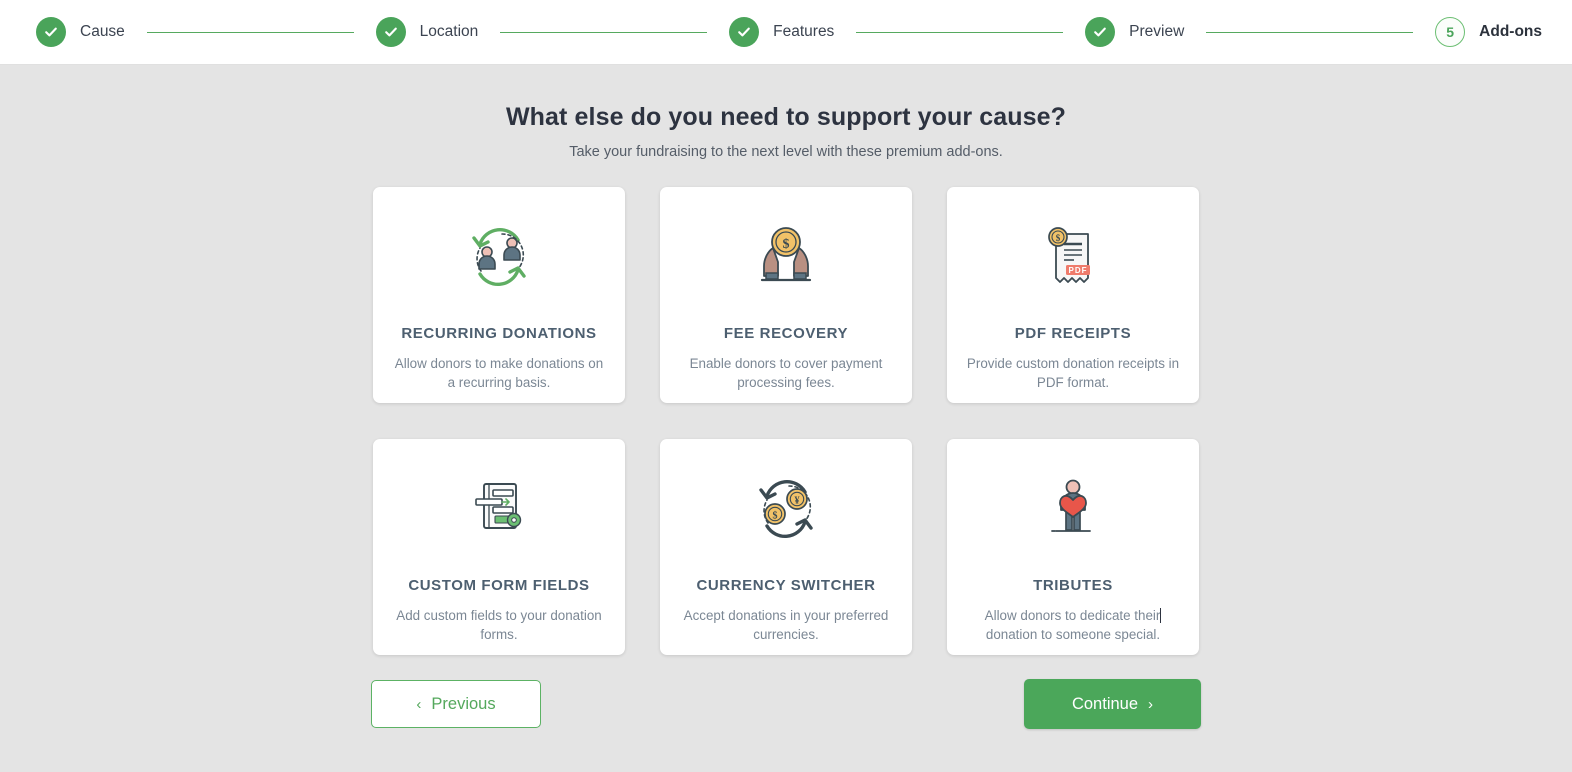 The width and height of the screenshot is (1572, 772). Describe the element at coordinates (1078, 270) in the screenshot. I see `svg-text: PDF` at that location.